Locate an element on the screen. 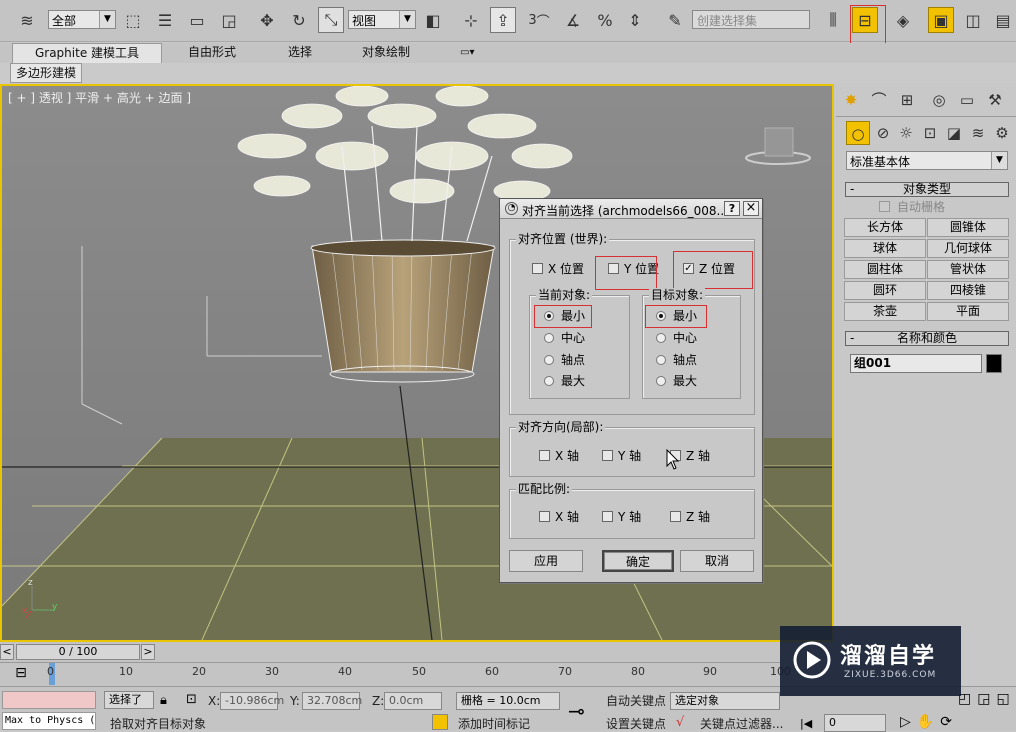  angle-snap-icon: ∡ is located at coordinates (573, 20).